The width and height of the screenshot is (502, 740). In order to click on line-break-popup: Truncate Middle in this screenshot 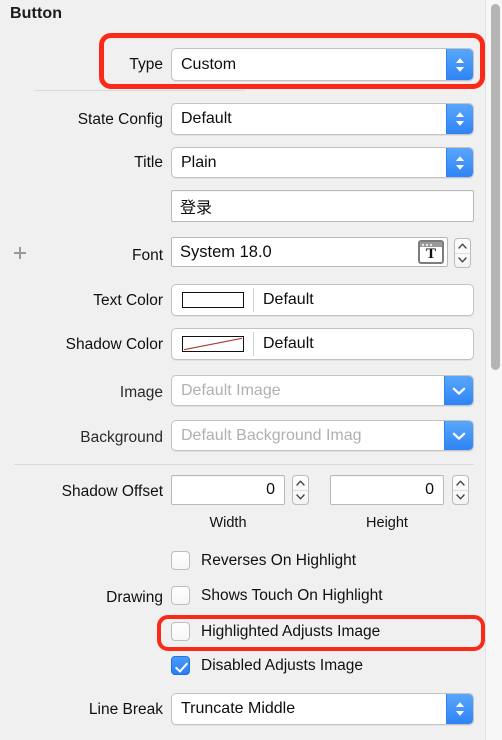, I will do `click(322, 709)`.